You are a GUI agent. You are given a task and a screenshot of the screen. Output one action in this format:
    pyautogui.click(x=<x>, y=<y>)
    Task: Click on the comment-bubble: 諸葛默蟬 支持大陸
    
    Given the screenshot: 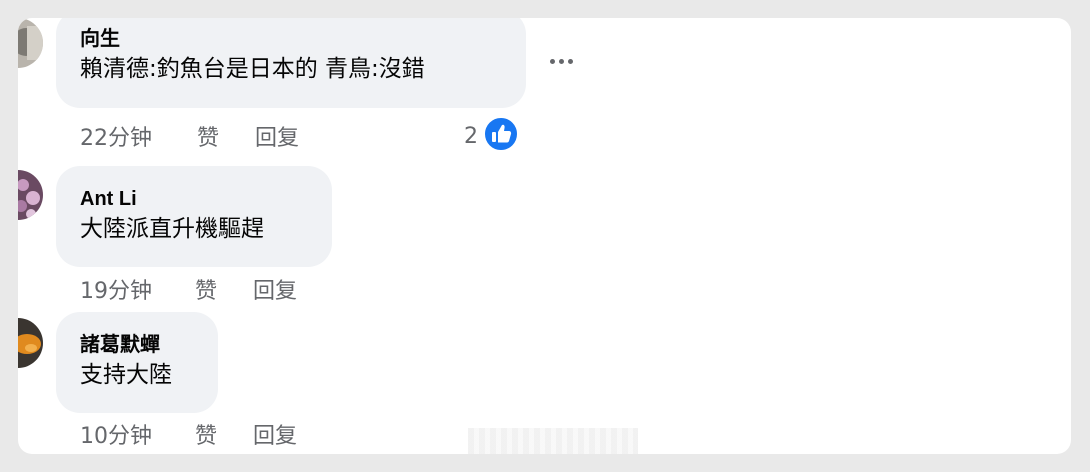 What is the action you would take?
    pyautogui.click(x=137, y=362)
    